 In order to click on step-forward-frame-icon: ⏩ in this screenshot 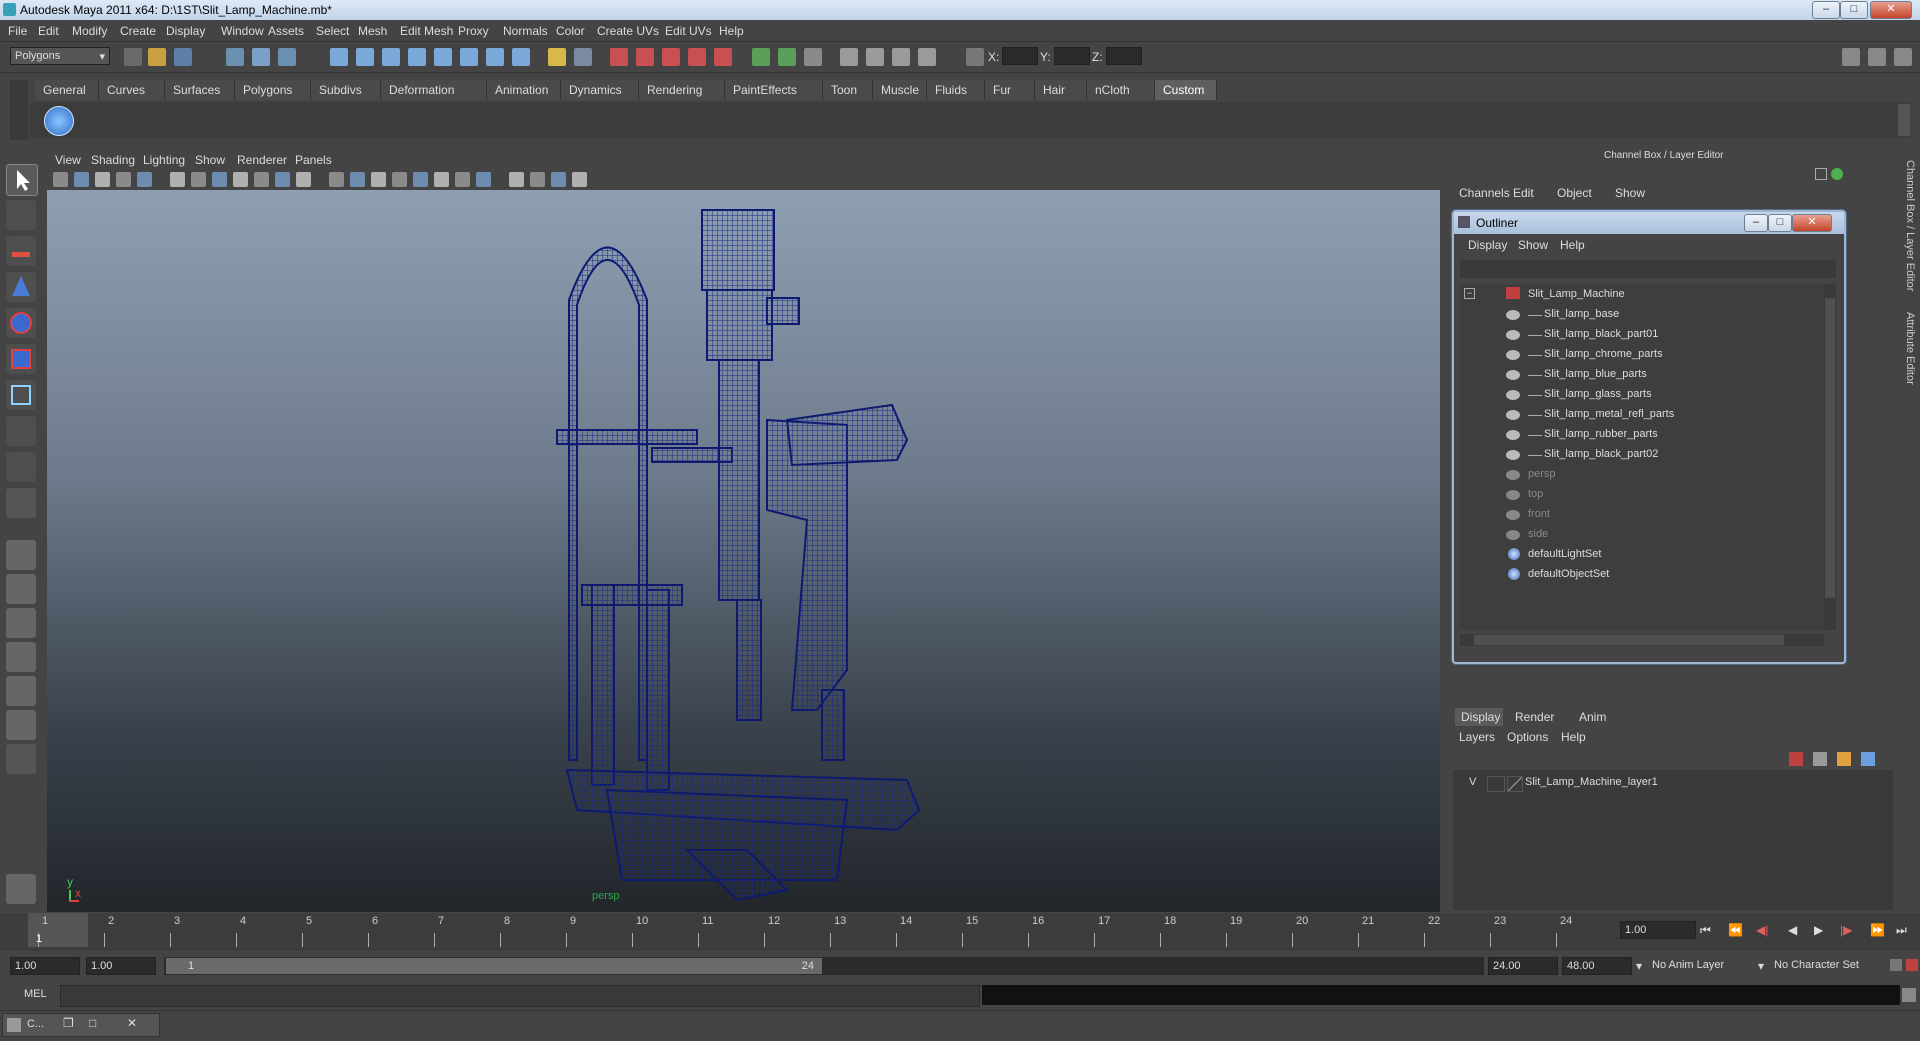, I will do `click(1877, 930)`.